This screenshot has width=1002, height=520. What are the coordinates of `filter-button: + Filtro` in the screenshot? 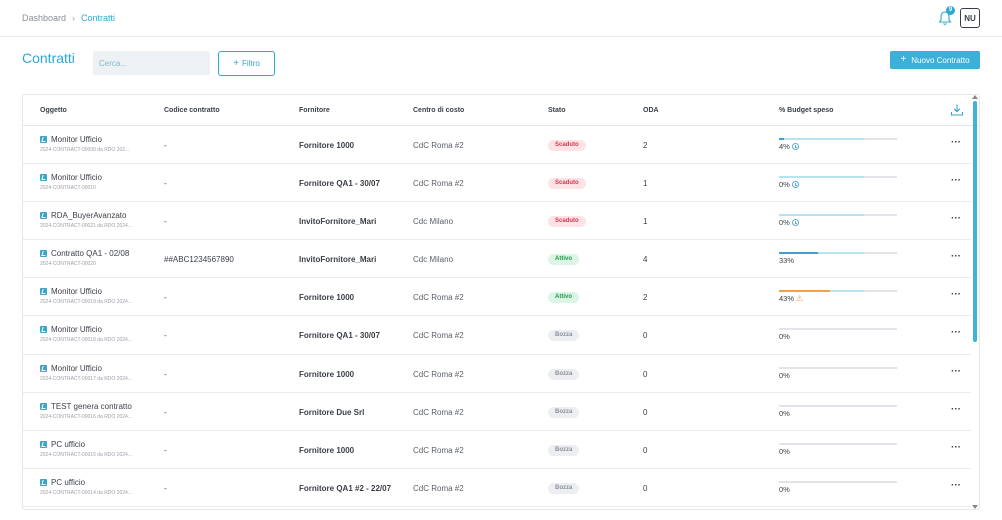 It's located at (246, 63).